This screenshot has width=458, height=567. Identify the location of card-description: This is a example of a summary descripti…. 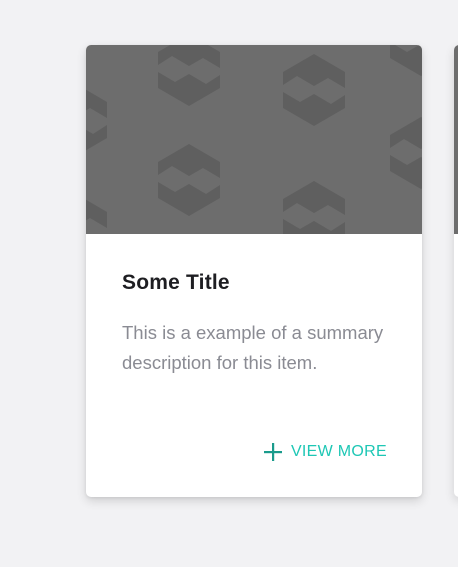
(253, 347).